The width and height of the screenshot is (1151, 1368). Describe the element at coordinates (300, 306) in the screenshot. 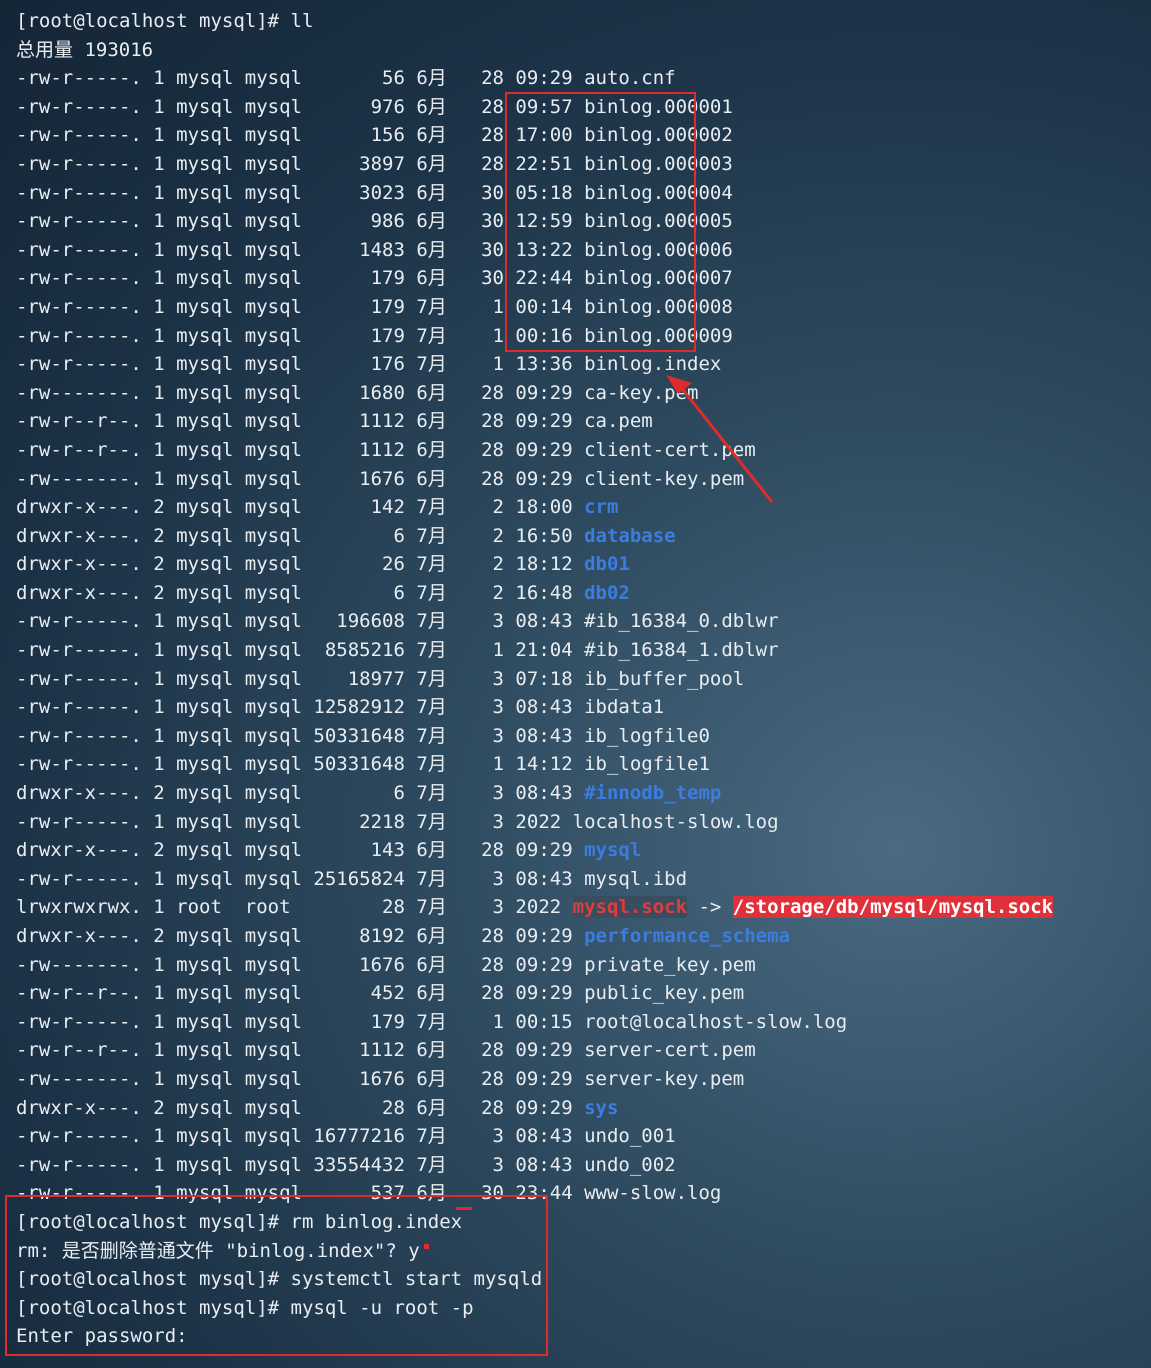

I see `file-meta: -rw-r-----. 1 mysql mysql 179 7月 1 00:14` at that location.